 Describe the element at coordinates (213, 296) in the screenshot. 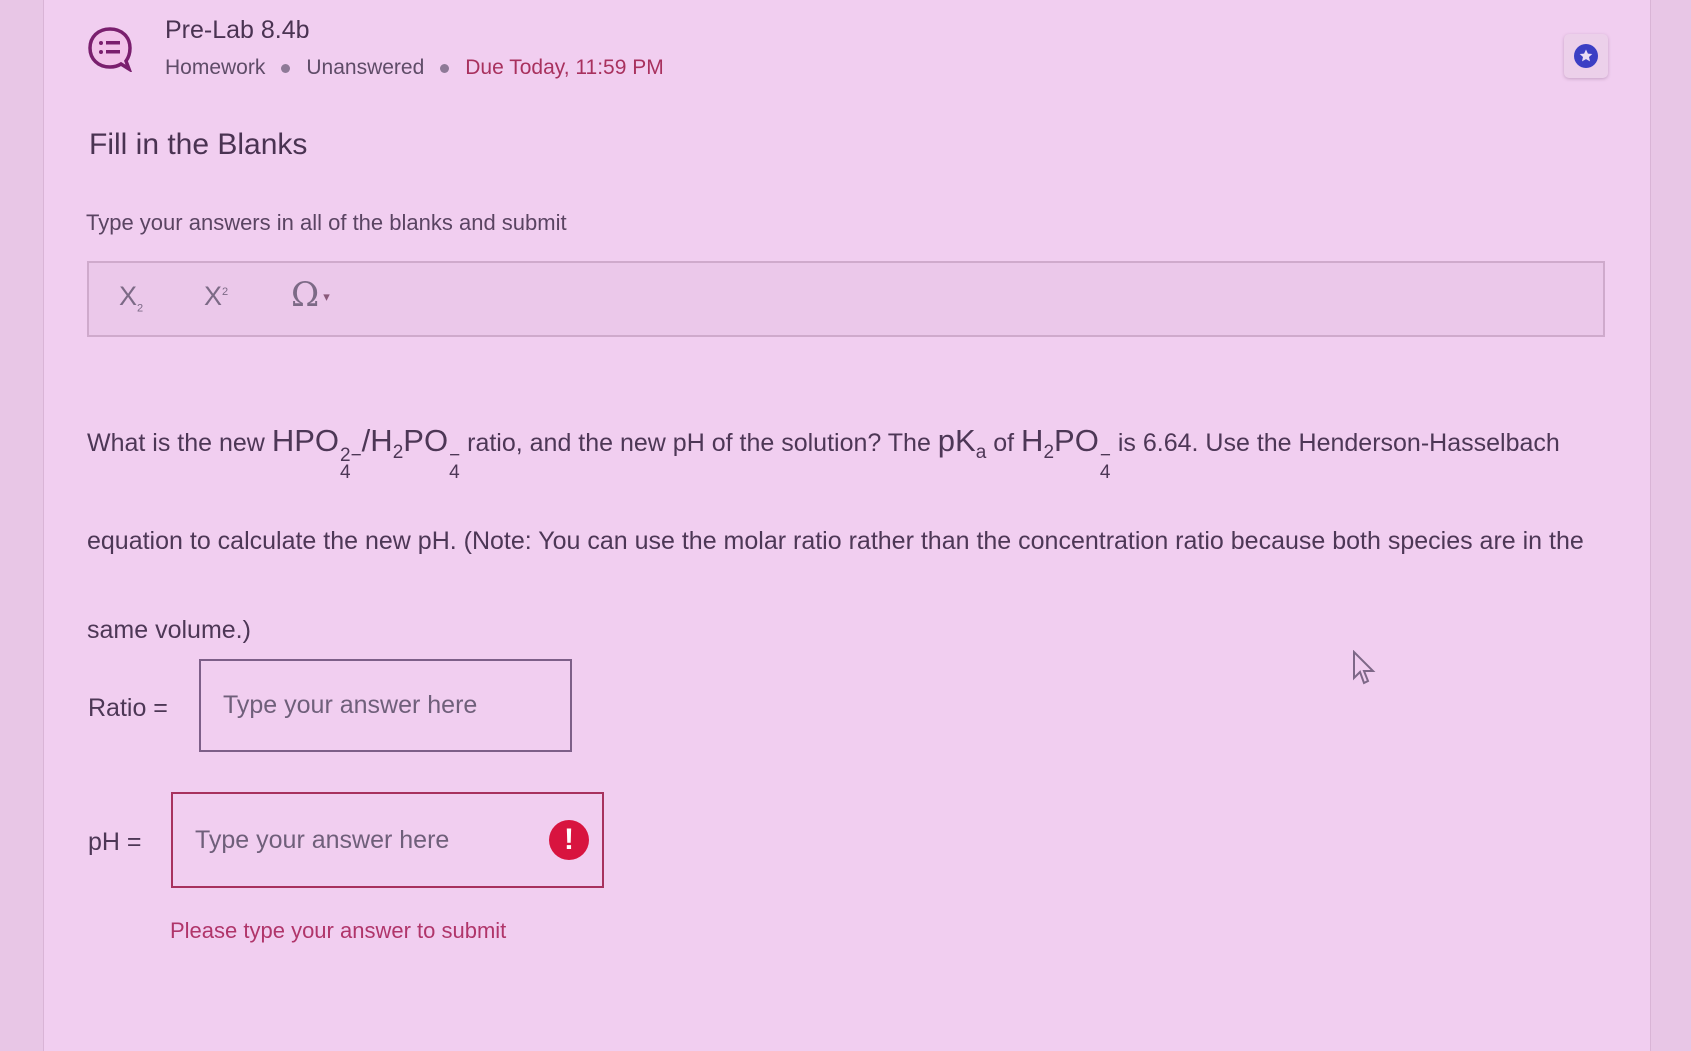

I see `superscript-icon: X` at that location.